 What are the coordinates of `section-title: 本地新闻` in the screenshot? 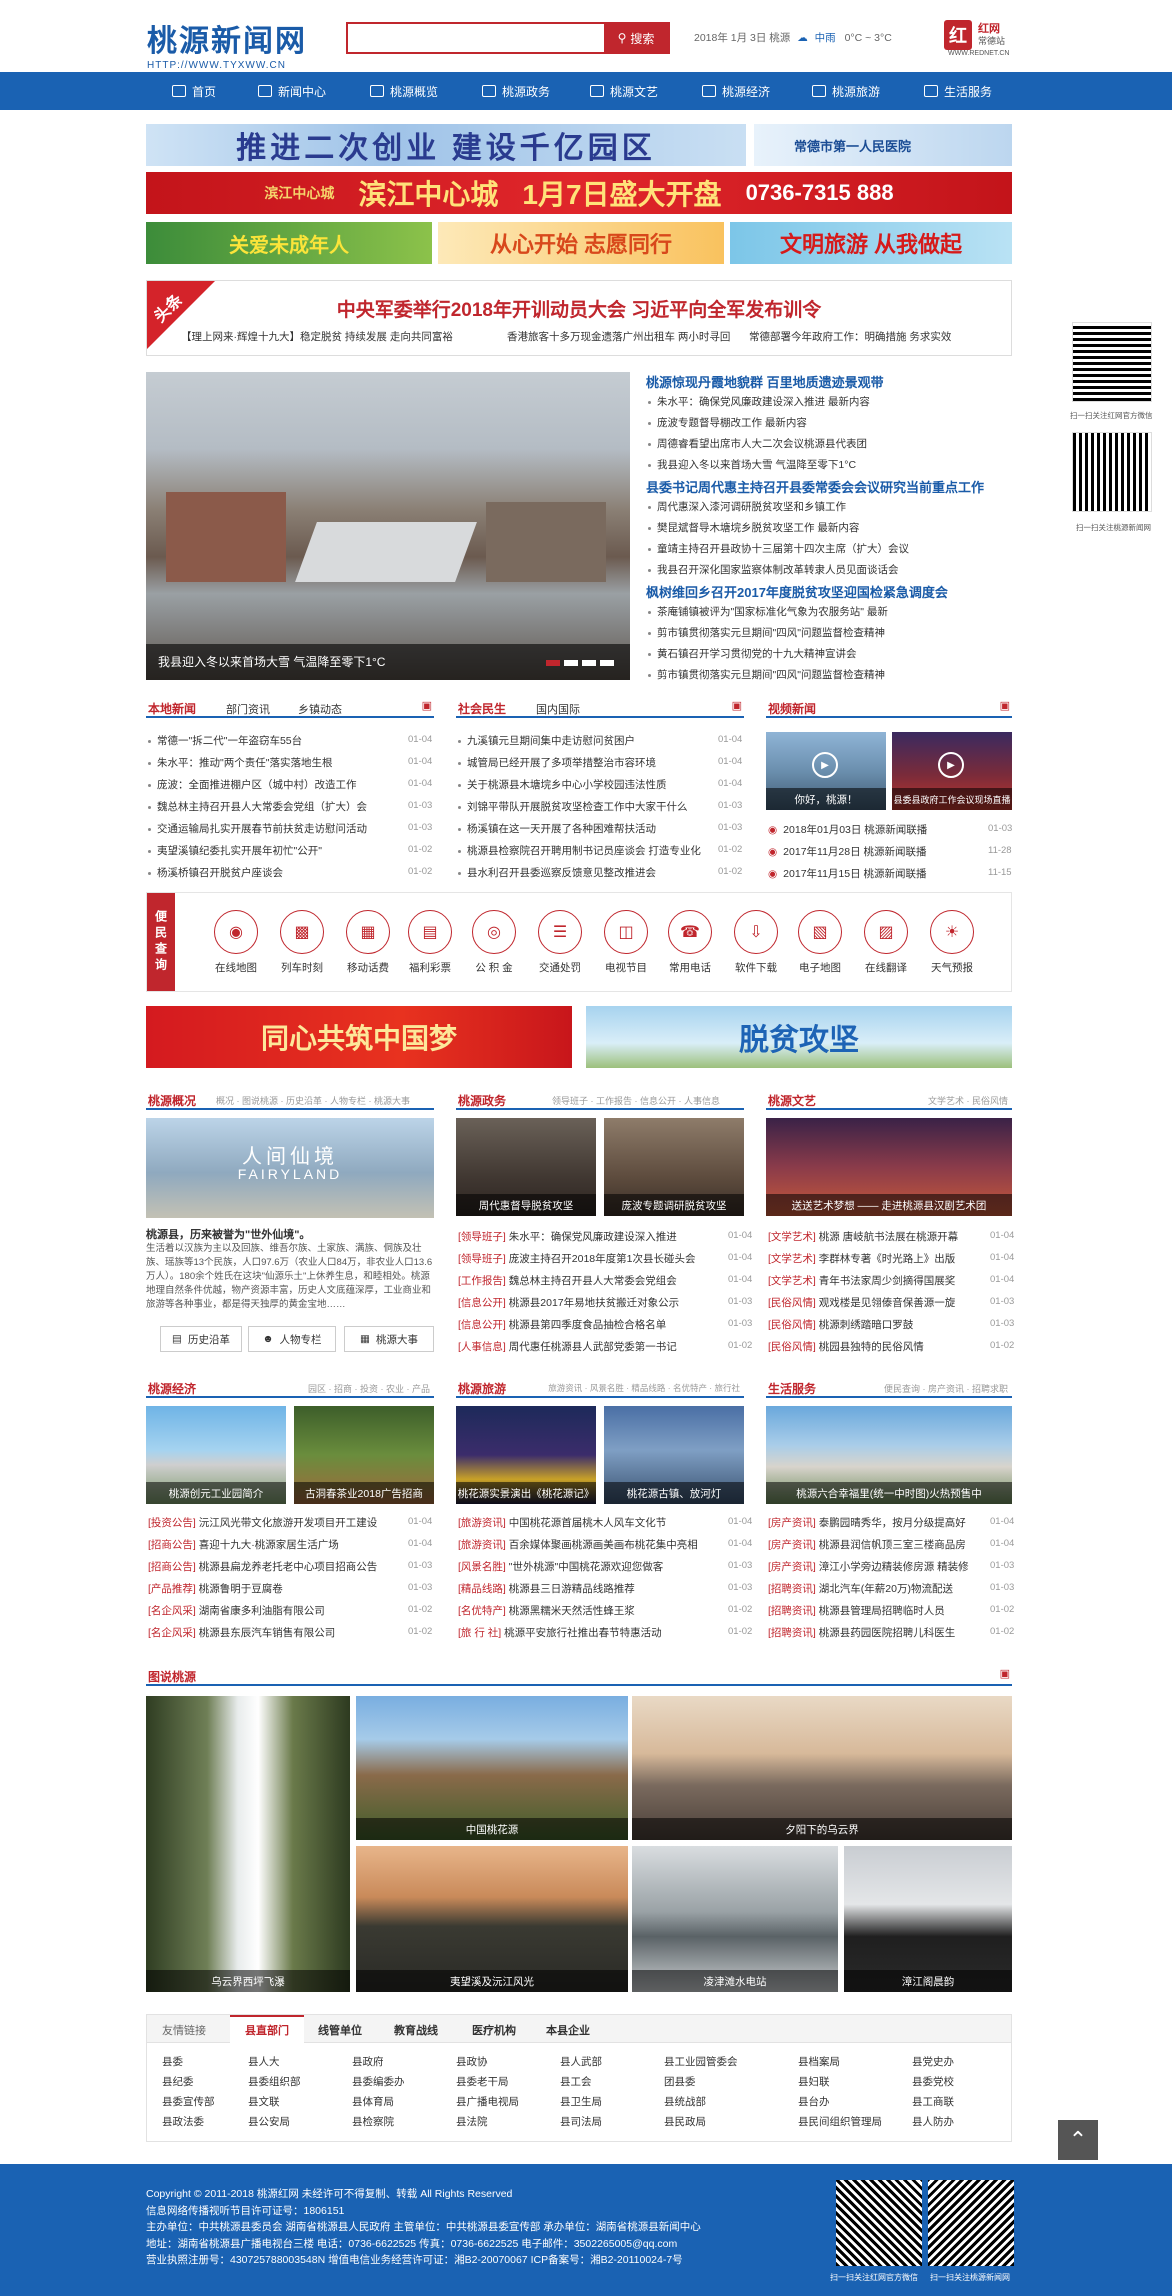 It's located at (172, 708).